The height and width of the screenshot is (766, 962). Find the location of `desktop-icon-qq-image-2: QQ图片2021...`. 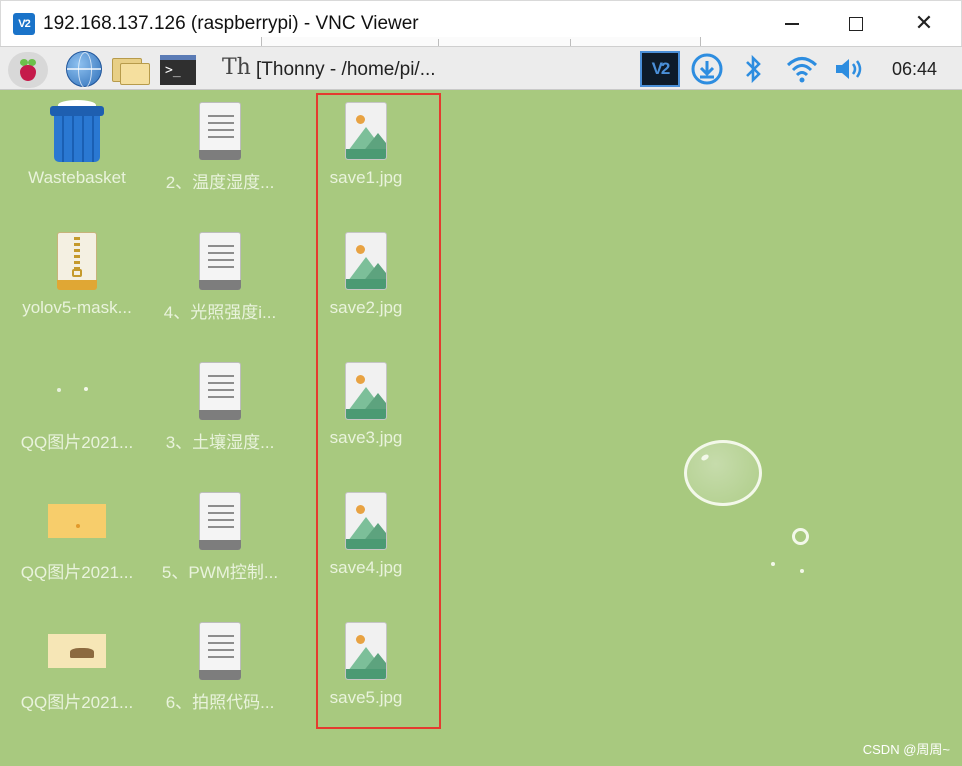

desktop-icon-qq-image-2: QQ图片2021... is located at coordinates (77, 544).